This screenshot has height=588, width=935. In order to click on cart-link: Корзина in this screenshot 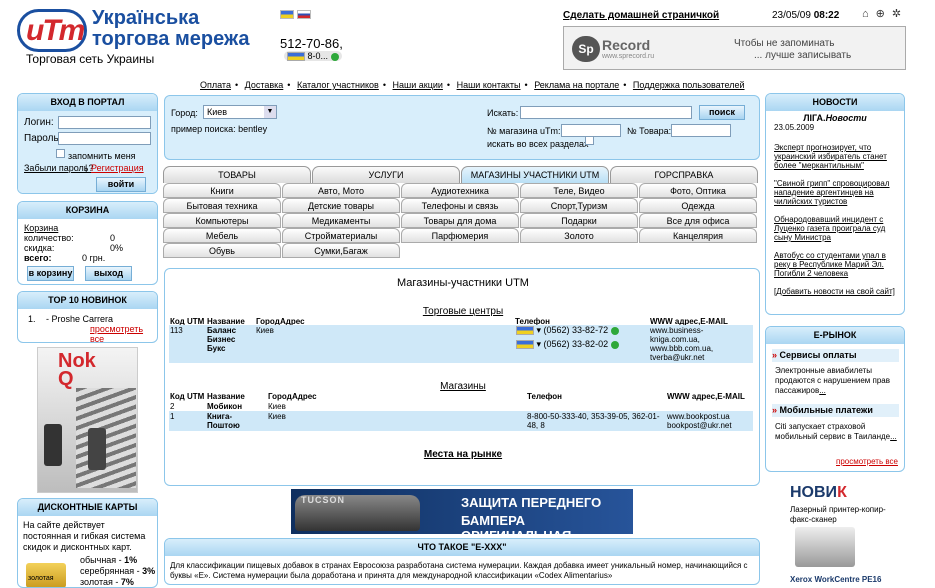, I will do `click(41, 228)`.